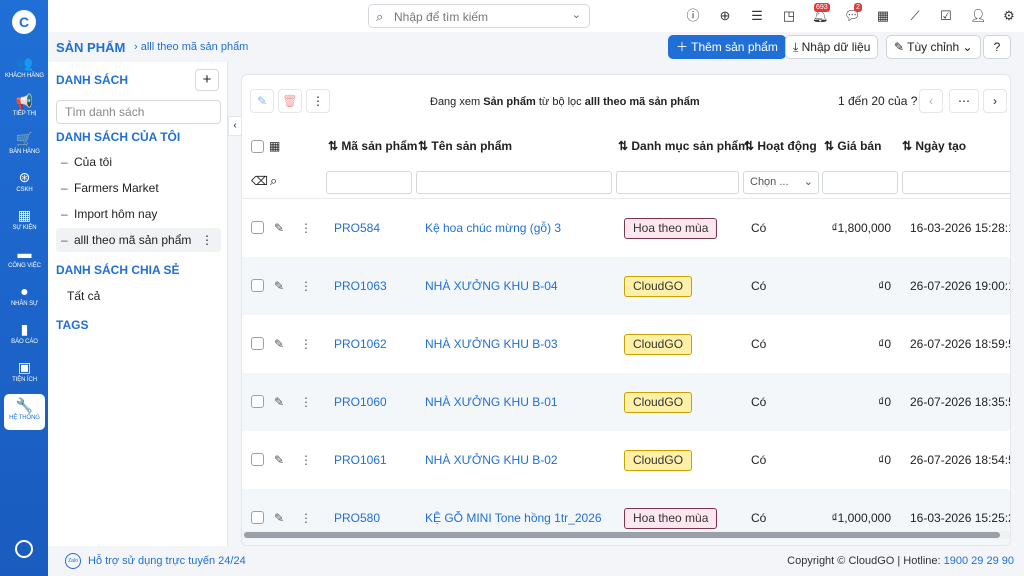 The image size is (1024, 576). I want to click on clock-icon, so click(24, 549).